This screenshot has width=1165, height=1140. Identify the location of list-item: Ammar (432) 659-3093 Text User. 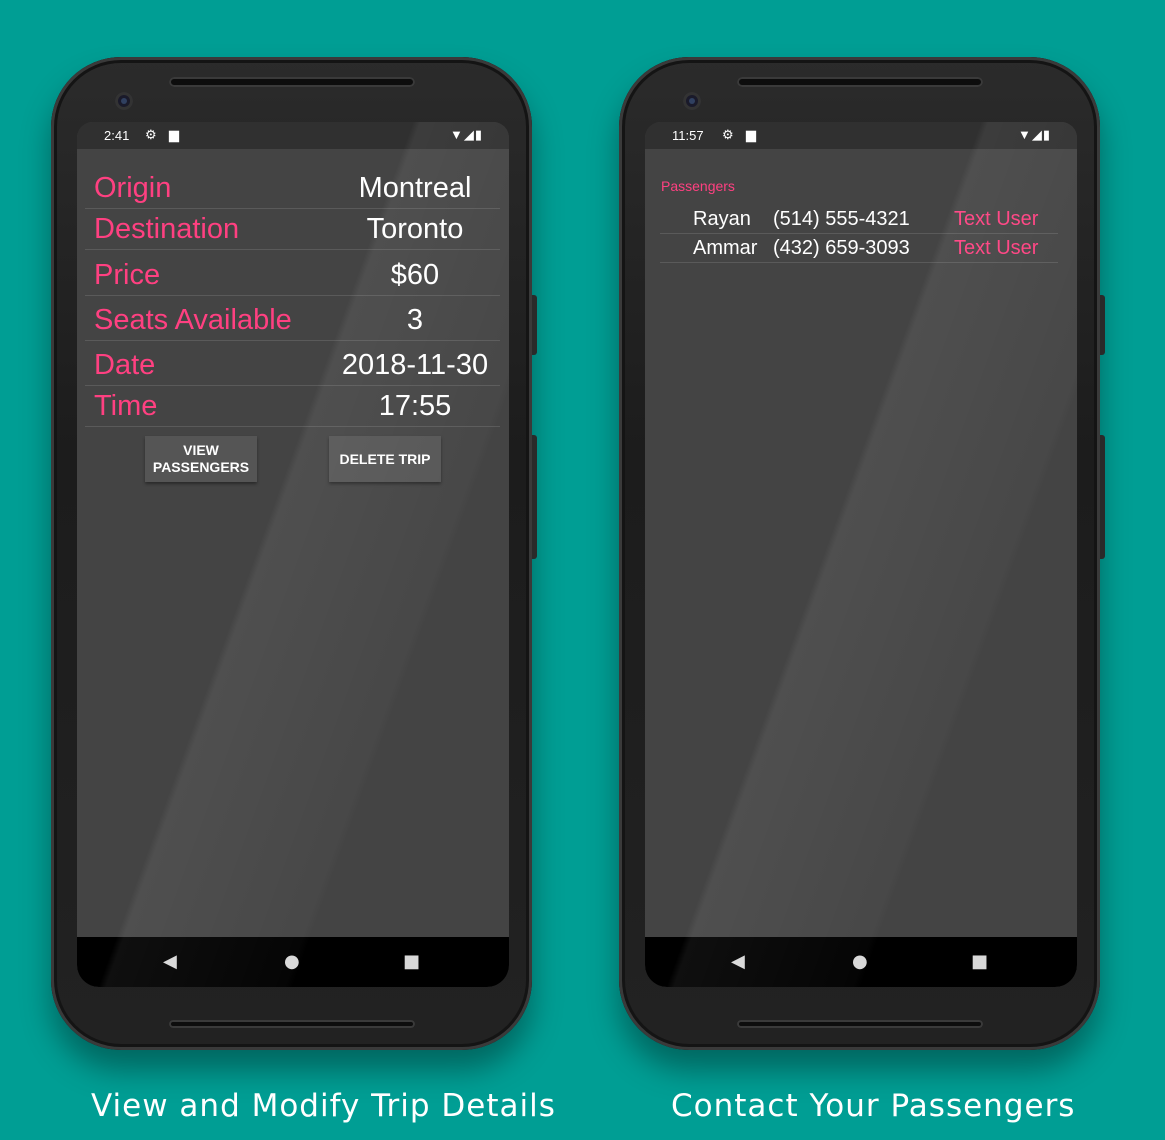
(859, 248).